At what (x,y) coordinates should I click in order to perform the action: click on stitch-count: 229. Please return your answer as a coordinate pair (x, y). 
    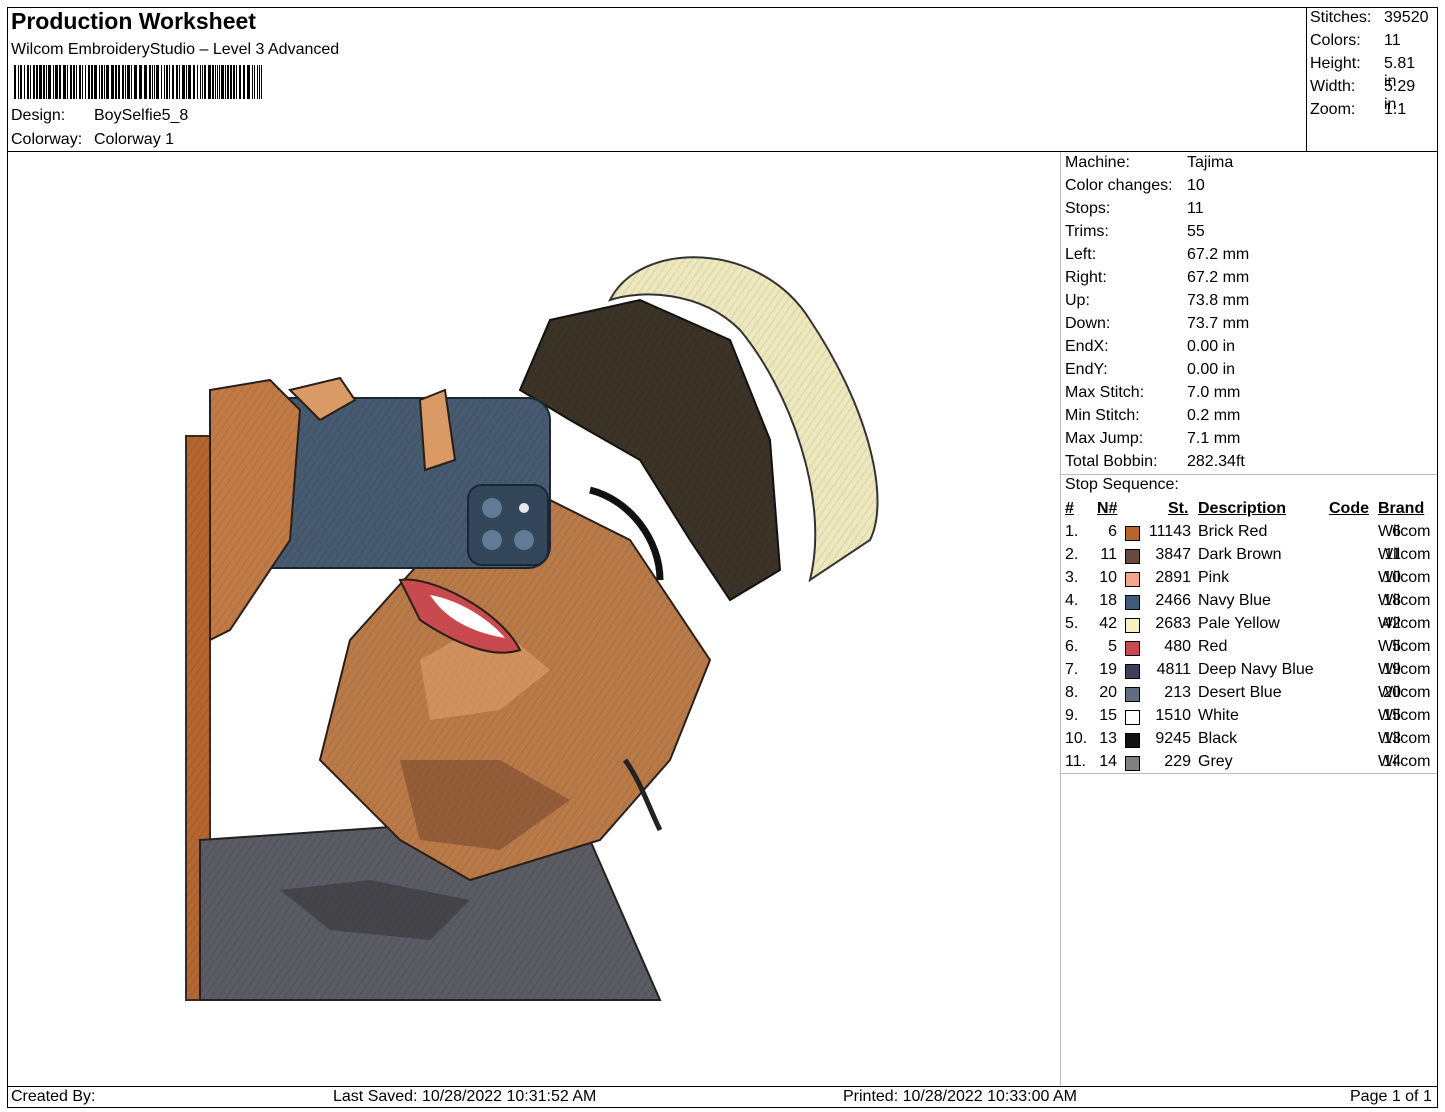
    Looking at the image, I should click on (1177, 761).